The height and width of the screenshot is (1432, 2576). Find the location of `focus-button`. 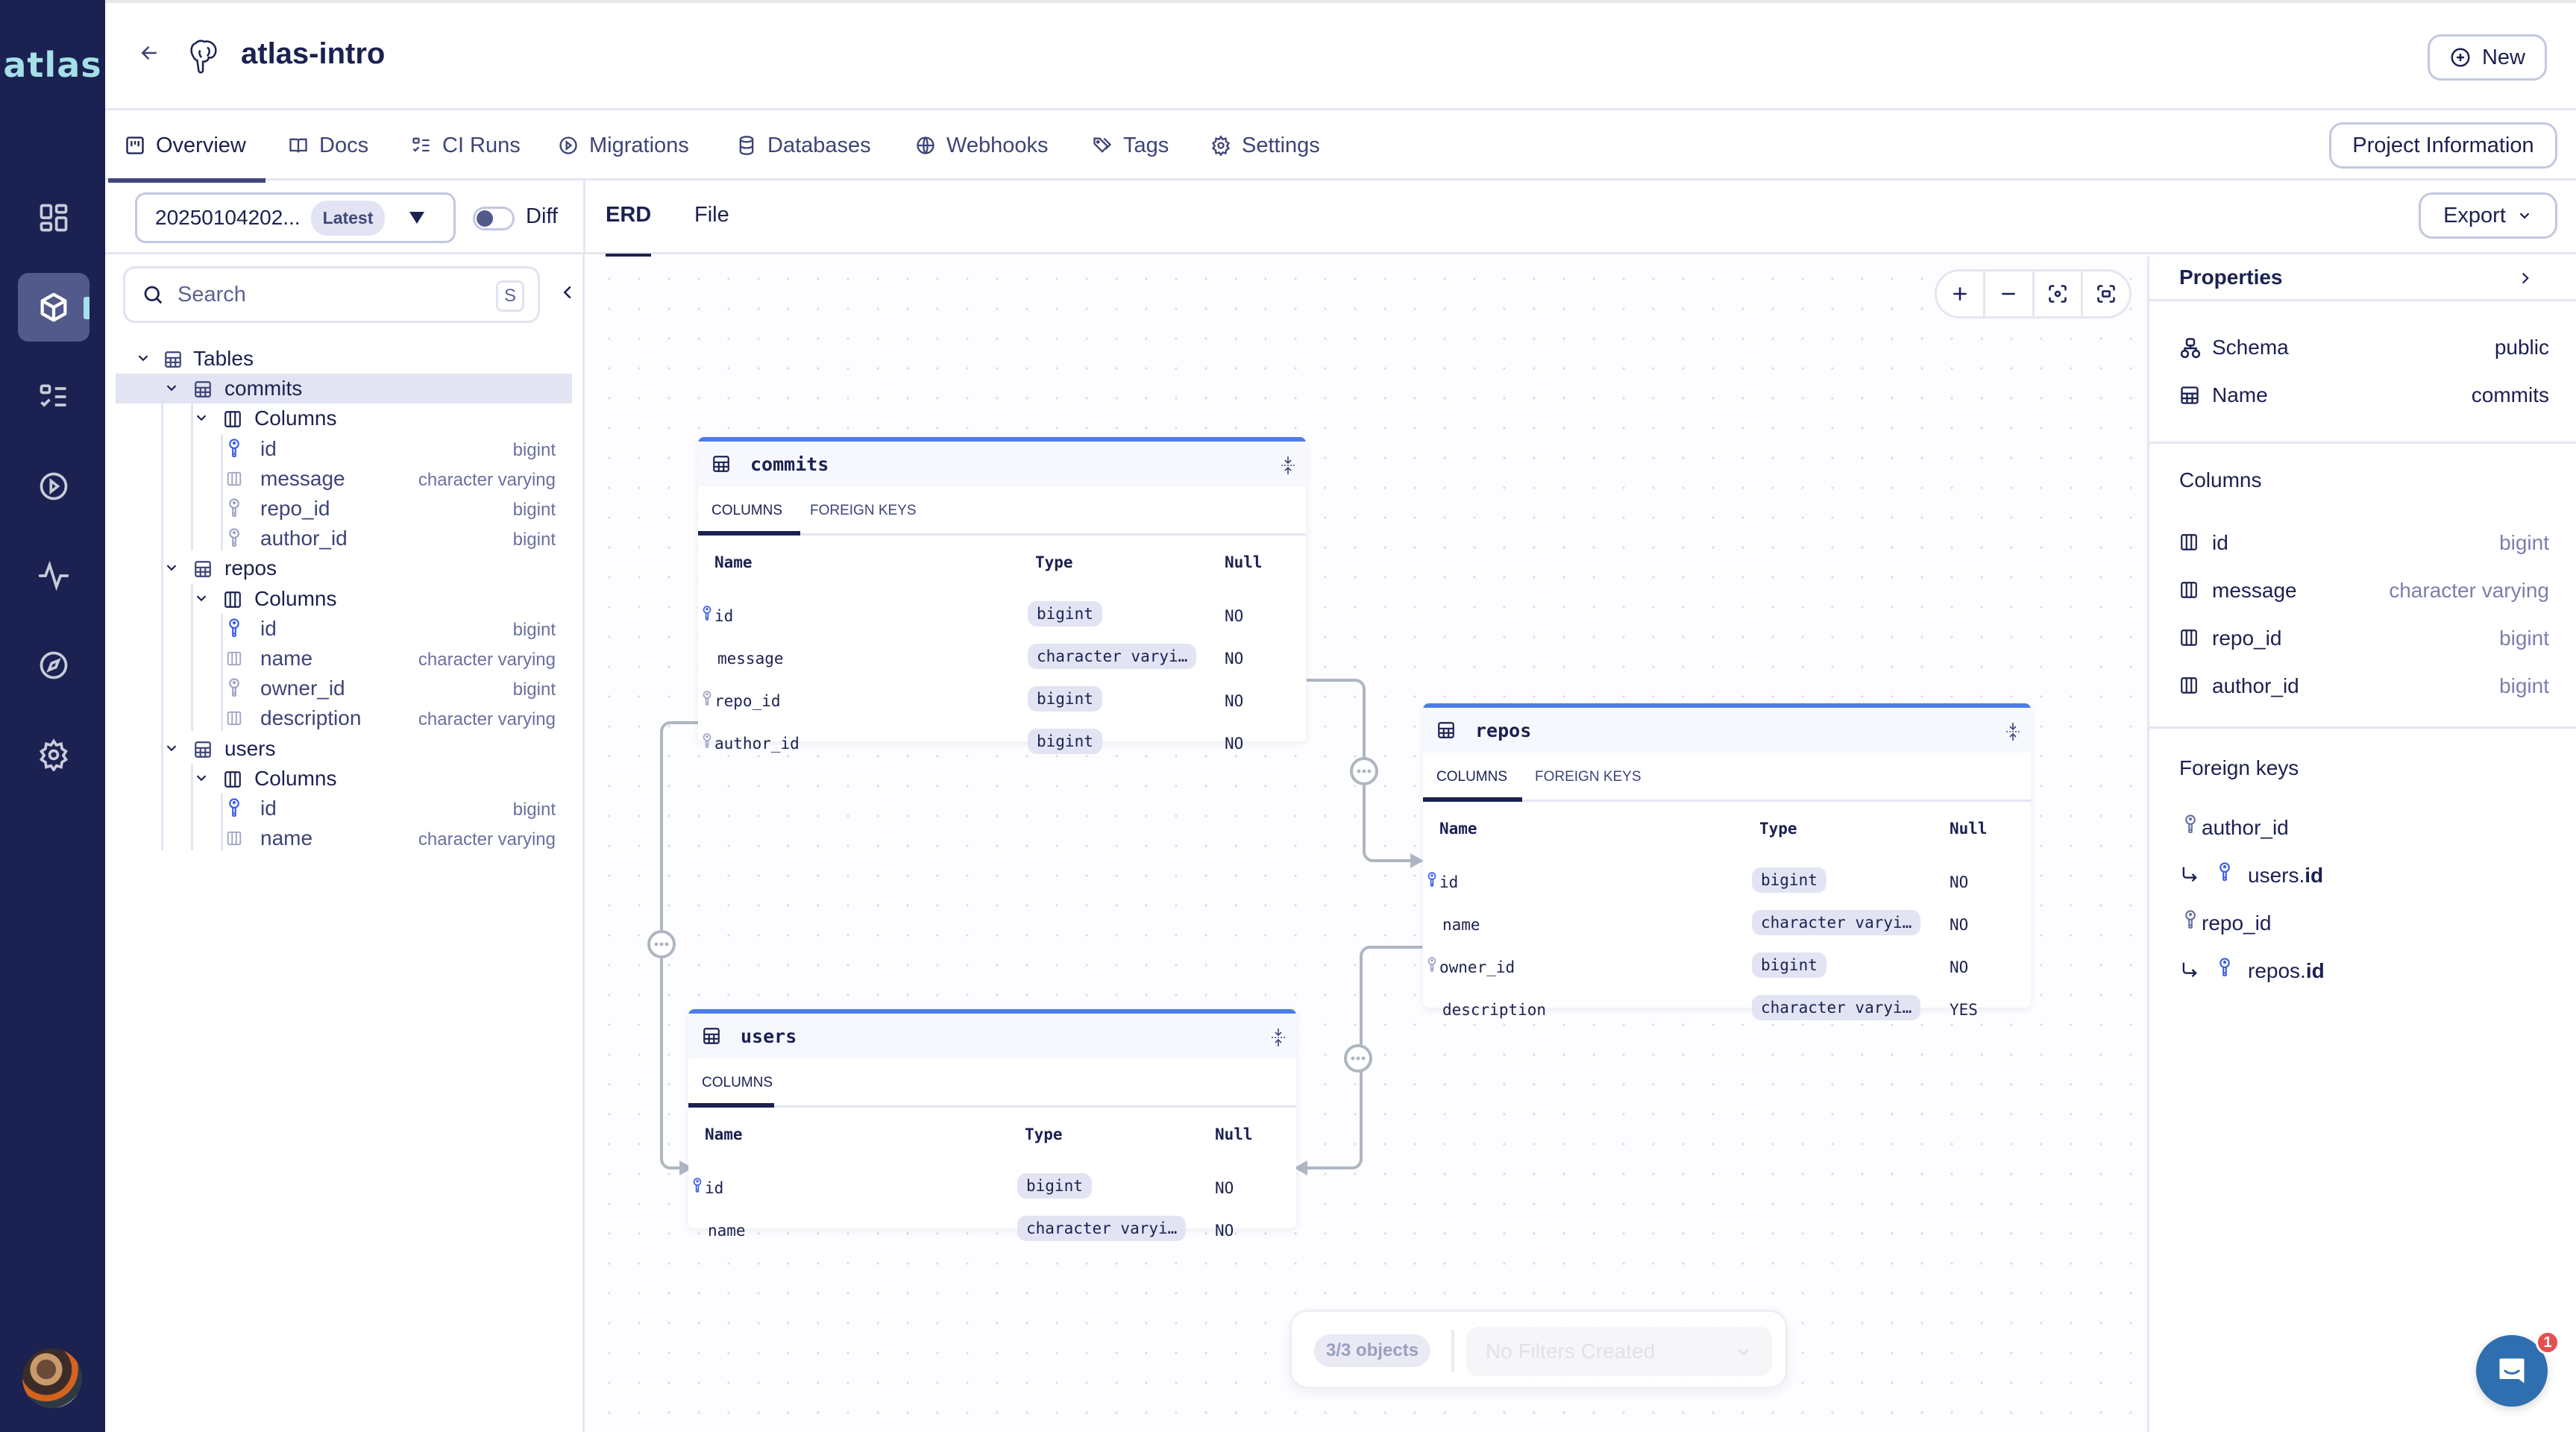

focus-button is located at coordinates (2057, 293).